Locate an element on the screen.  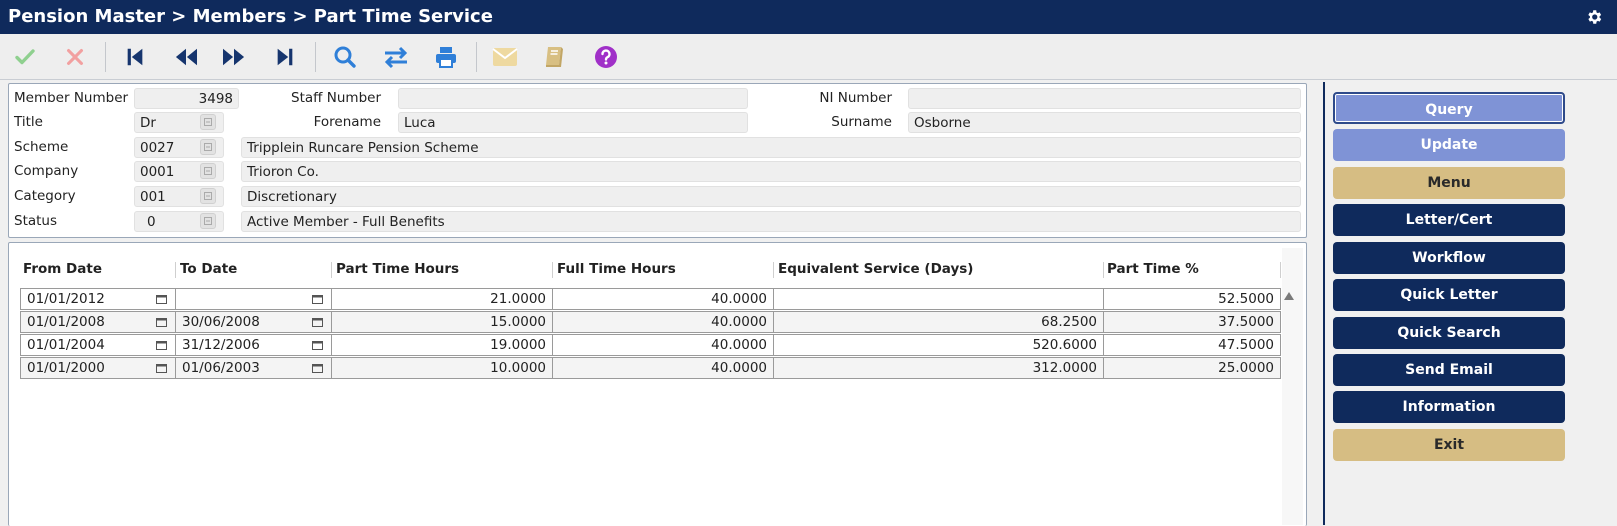
gear-icon is located at coordinates (1594, 17).